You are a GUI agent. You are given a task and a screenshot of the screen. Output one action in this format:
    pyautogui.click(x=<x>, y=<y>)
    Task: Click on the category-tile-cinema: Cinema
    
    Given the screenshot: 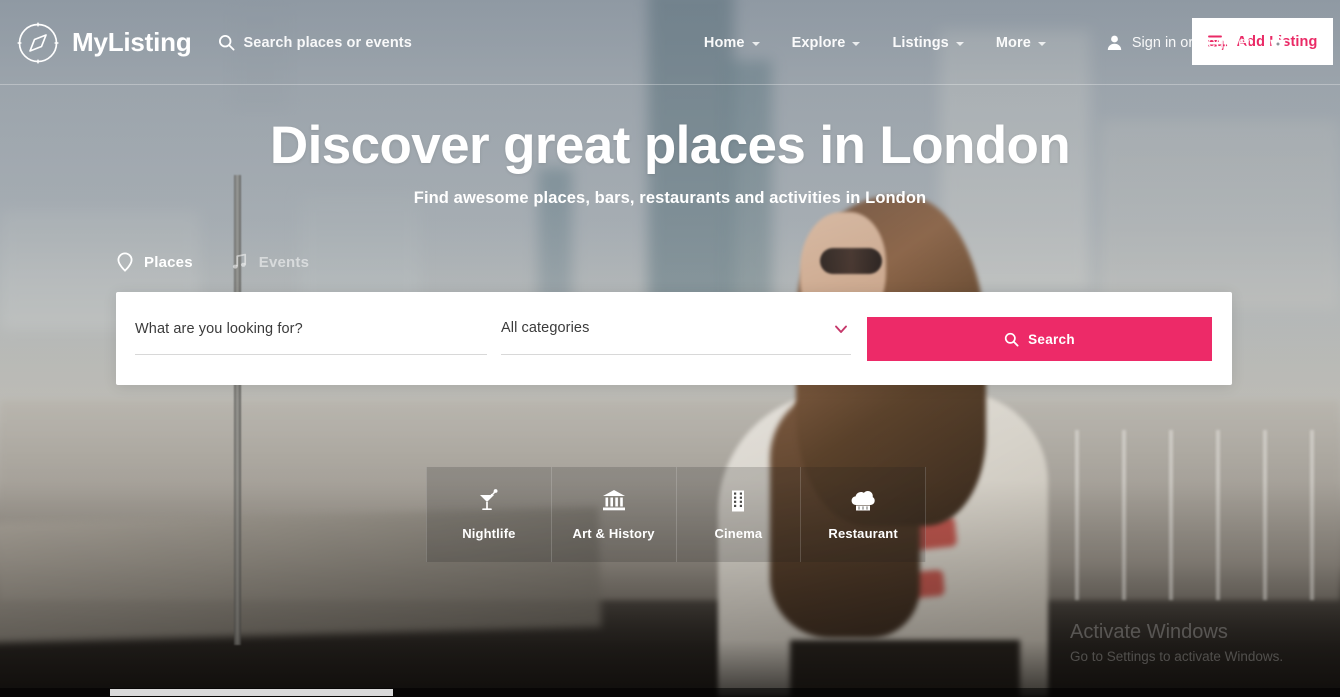 What is the action you would take?
    pyautogui.click(x=739, y=514)
    